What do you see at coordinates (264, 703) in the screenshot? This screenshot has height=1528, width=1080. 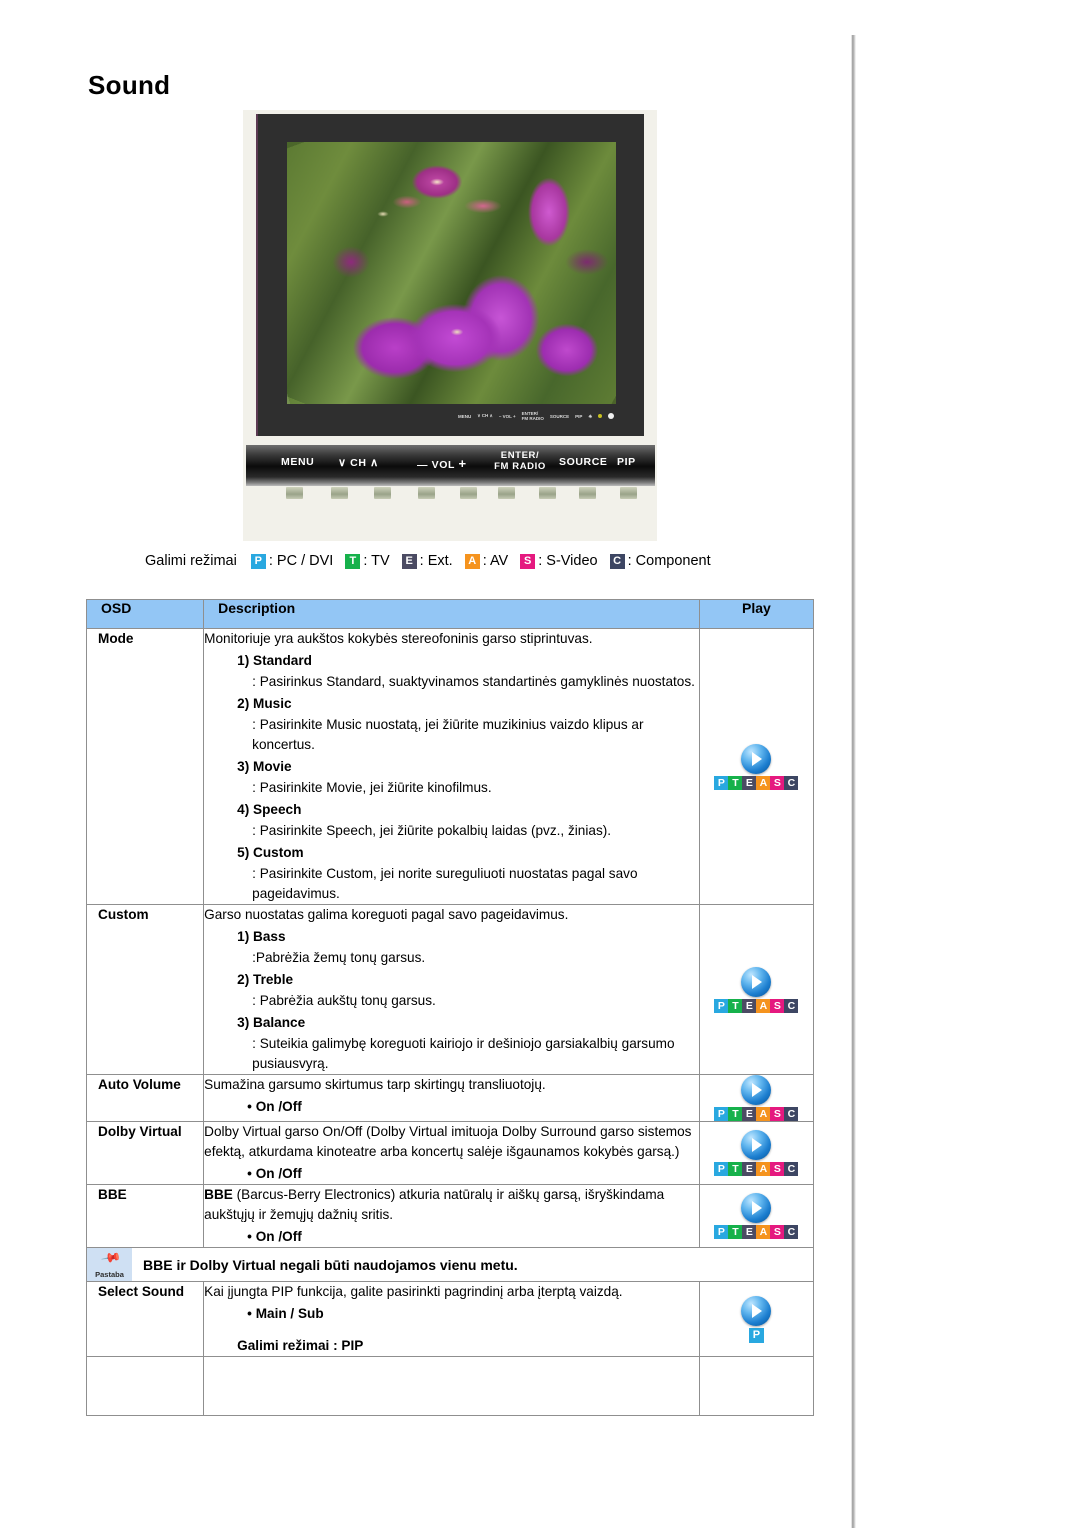 I see `mode-item-2-title: 2) Music` at bounding box center [264, 703].